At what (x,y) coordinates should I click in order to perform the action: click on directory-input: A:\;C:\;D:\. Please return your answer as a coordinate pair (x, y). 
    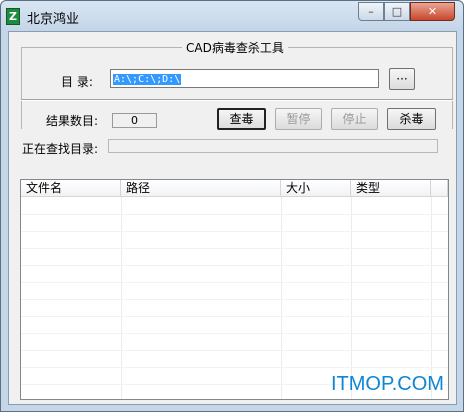
    Looking at the image, I should click on (244, 78).